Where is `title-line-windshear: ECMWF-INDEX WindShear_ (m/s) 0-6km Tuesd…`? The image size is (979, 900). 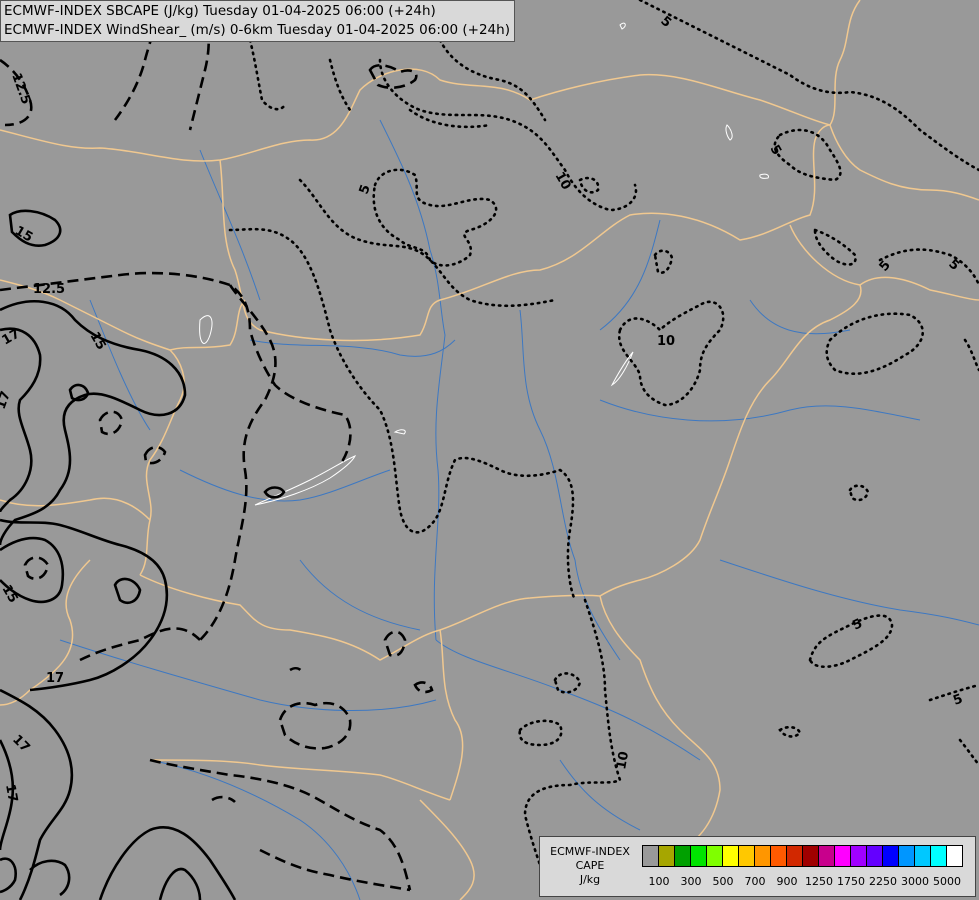 title-line-windshear: ECMWF-INDEX WindShear_ (m/s) 0-6km Tuesd… is located at coordinates (257, 30).